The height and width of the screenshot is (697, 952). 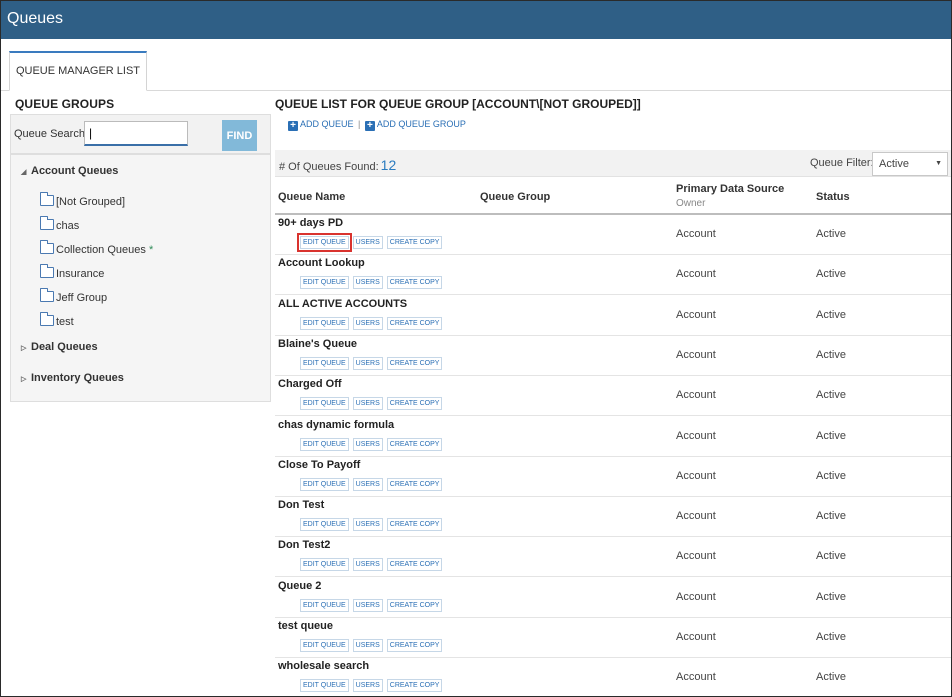 I want to click on queue-name: chas dynamic formula, so click(x=336, y=425).